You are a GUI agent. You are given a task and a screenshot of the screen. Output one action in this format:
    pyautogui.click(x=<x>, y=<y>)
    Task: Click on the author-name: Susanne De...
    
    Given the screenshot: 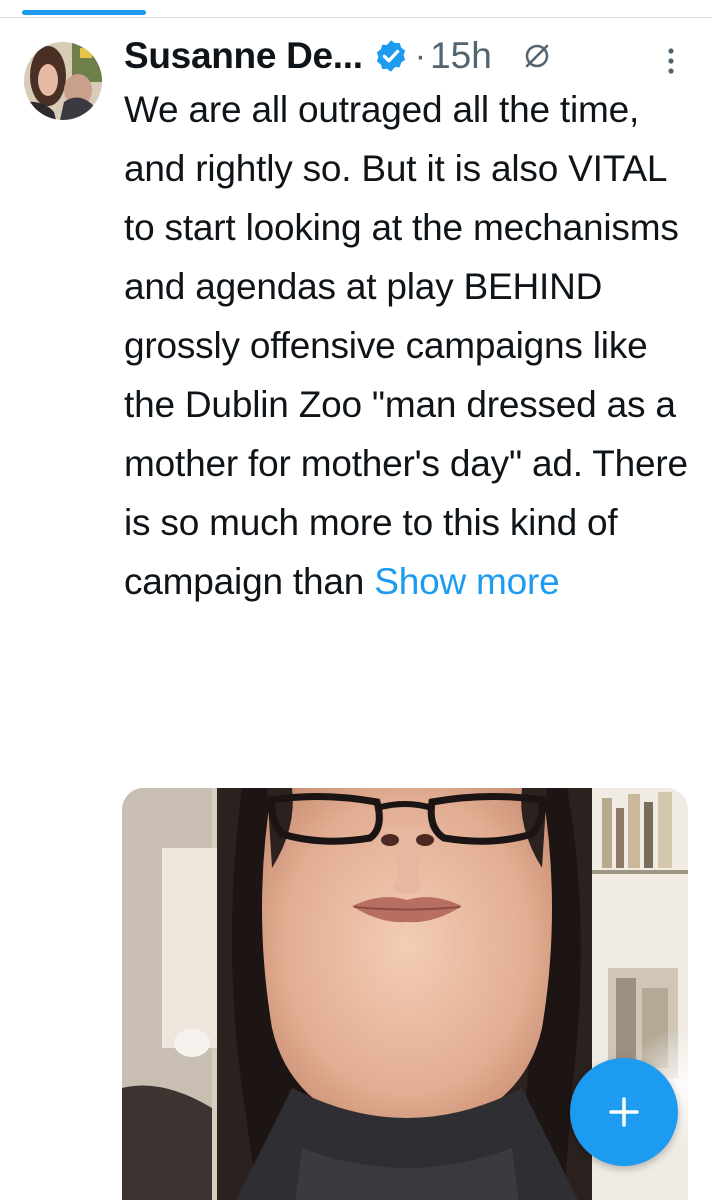 What is the action you would take?
    pyautogui.click(x=243, y=56)
    